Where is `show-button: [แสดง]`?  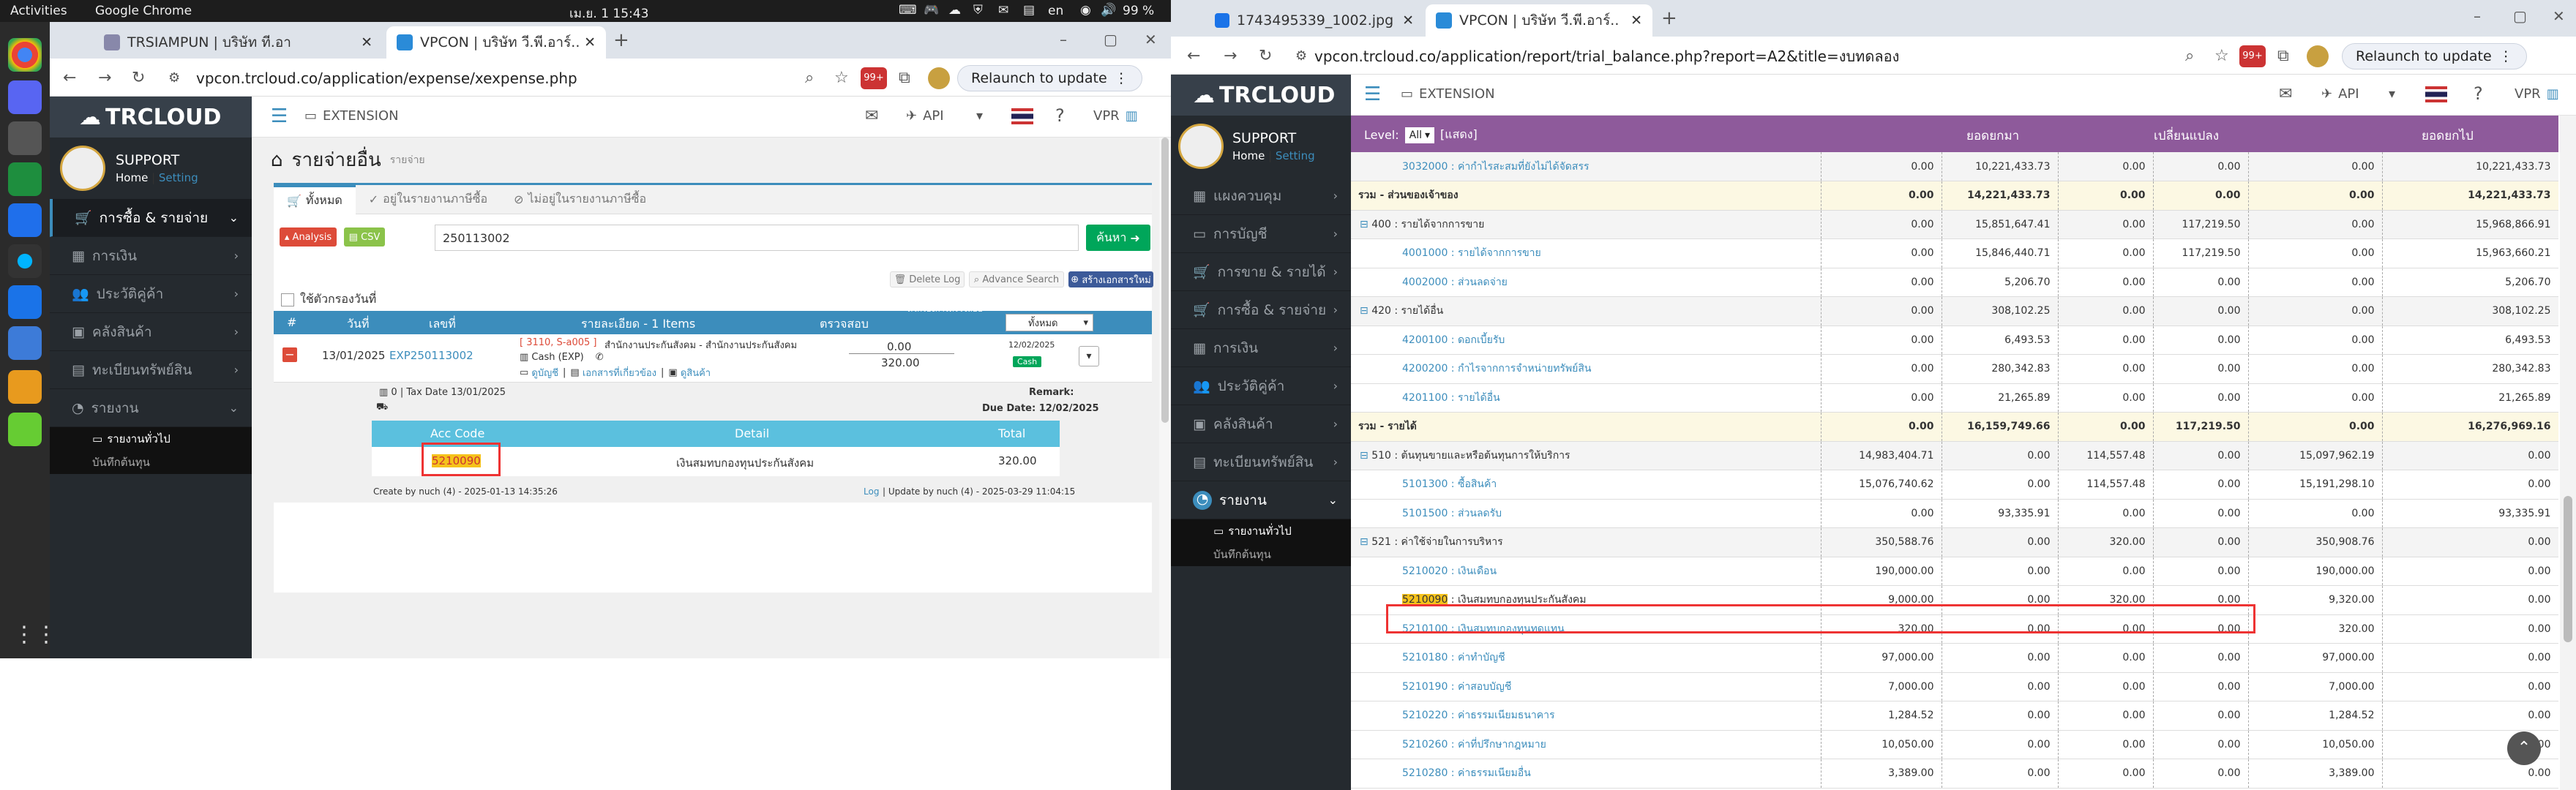
show-button: [แสดง] is located at coordinates (1459, 135).